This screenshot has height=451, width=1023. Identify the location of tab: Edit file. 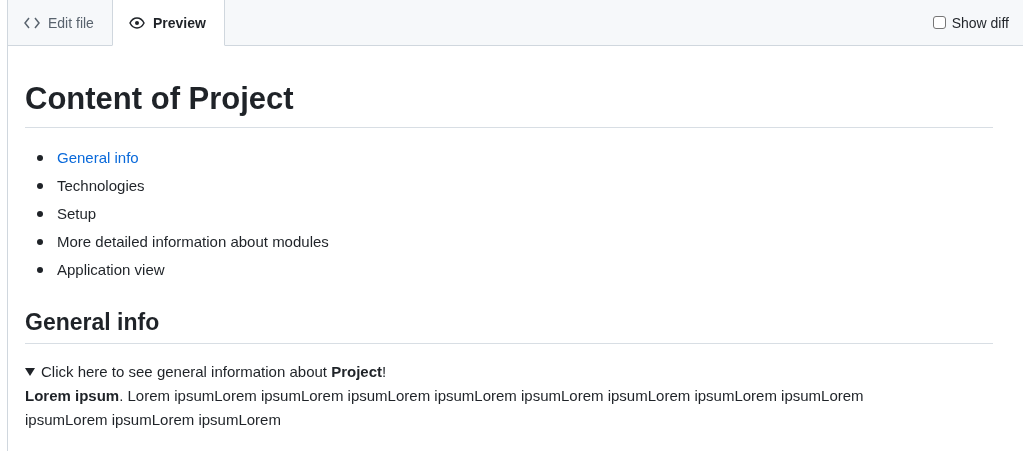
(60, 23).